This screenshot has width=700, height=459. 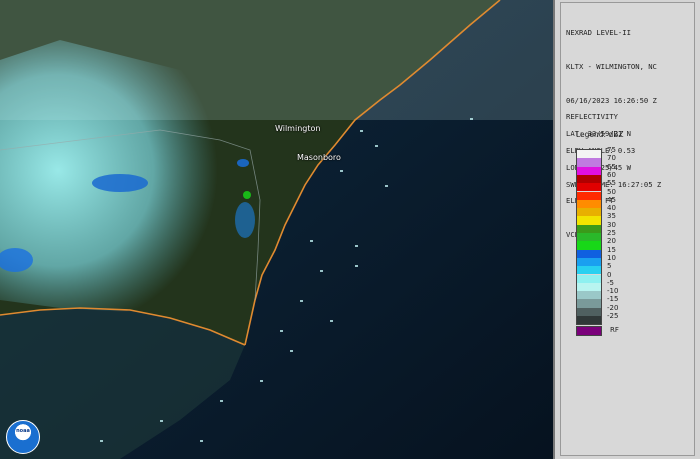 What do you see at coordinates (611, 249) in the screenshot?
I see `legend-label: 15` at bounding box center [611, 249].